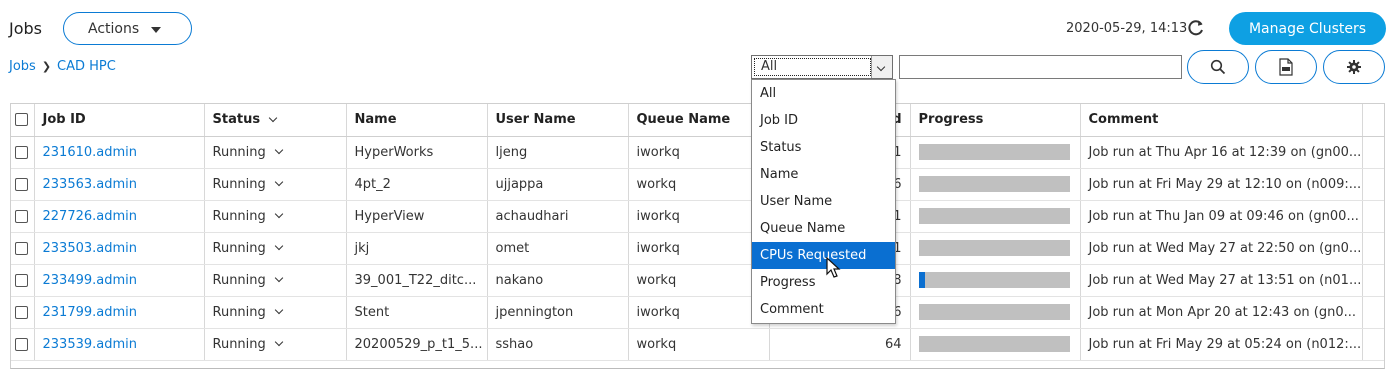  Describe the element at coordinates (558, 280) in the screenshot. I see `user-name-cell: nakano` at that location.